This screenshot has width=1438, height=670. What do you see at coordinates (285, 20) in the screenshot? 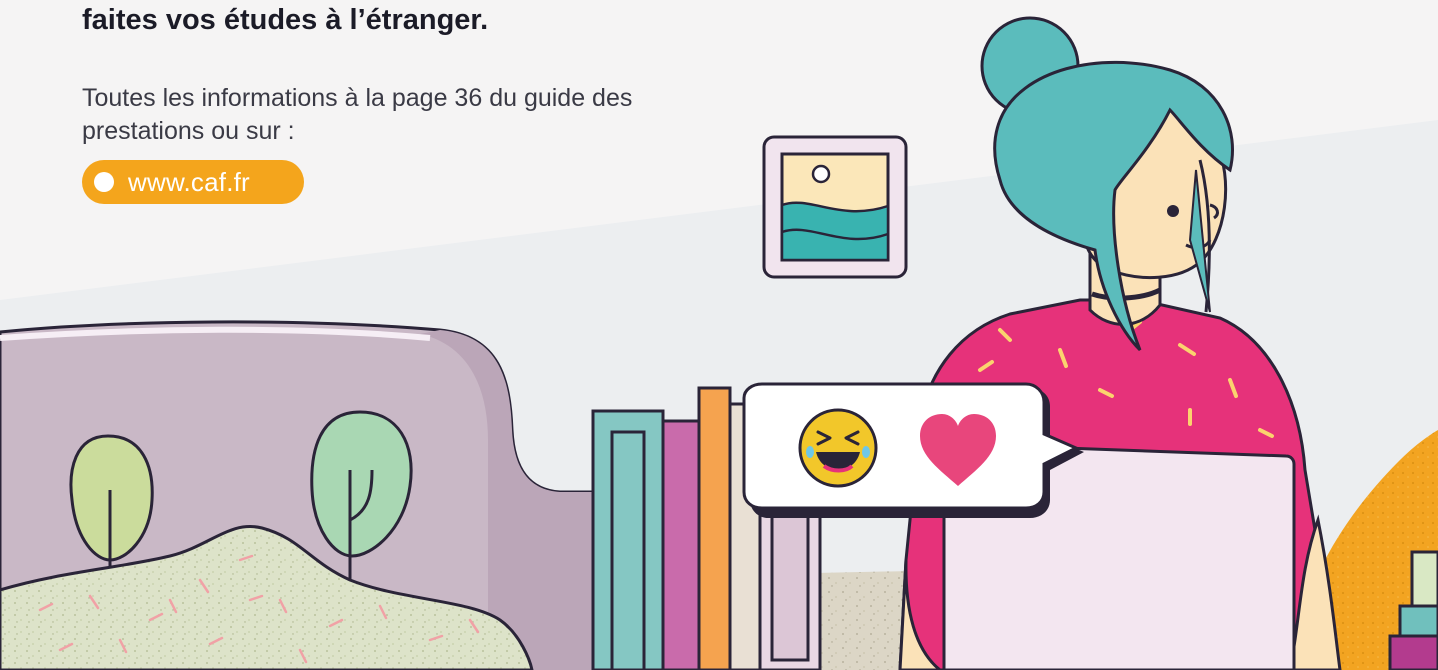
I see `headline: faites vos études à l’étranger.` at bounding box center [285, 20].